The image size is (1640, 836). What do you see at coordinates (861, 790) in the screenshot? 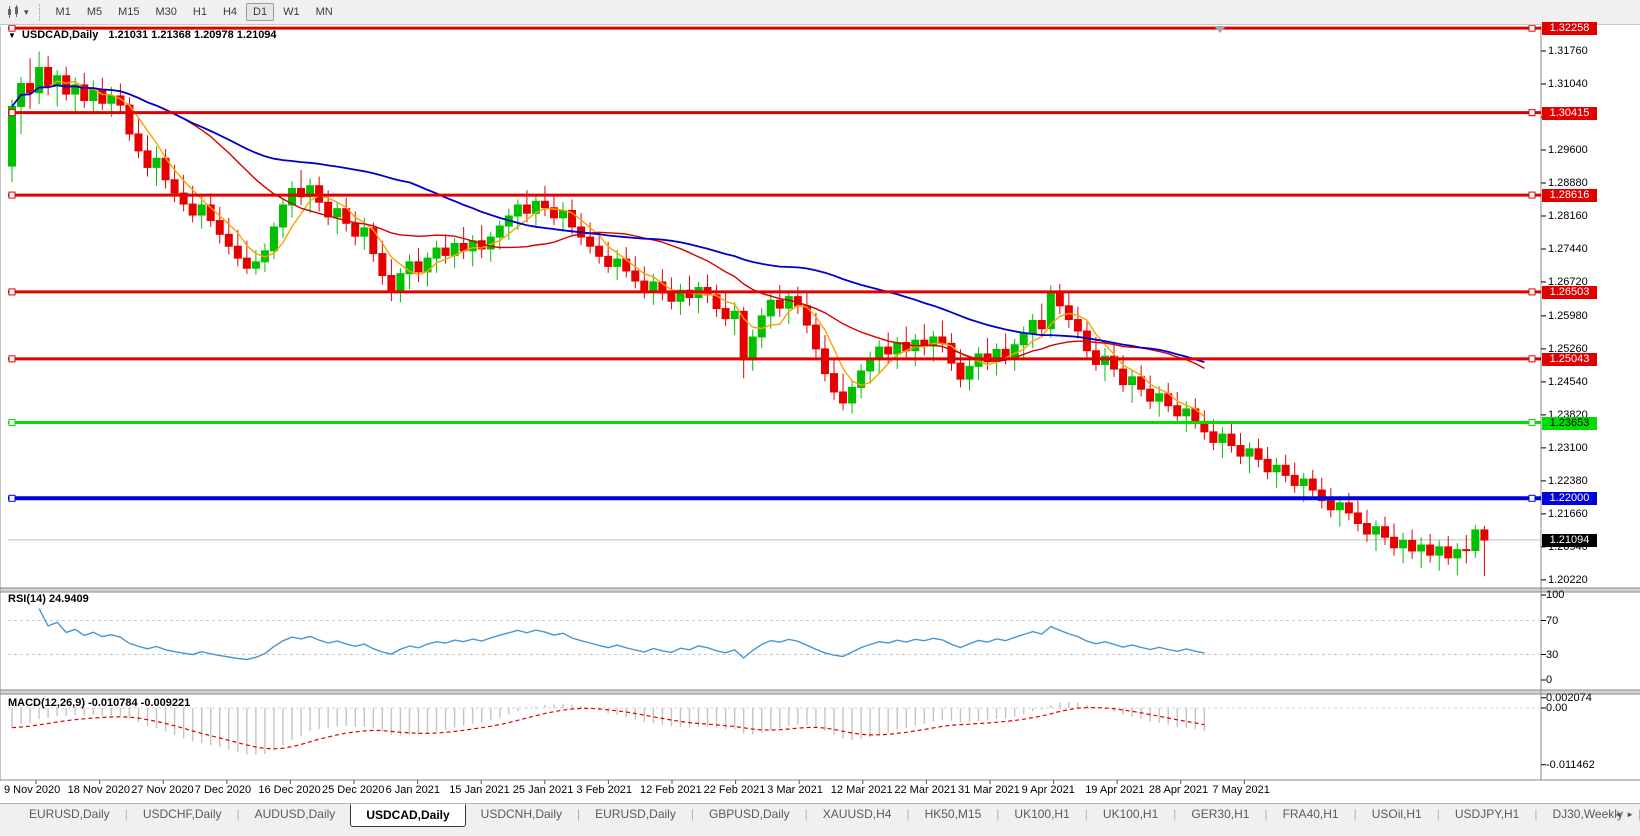
I see `date-tick-label: 12 Mar 2021` at bounding box center [861, 790].